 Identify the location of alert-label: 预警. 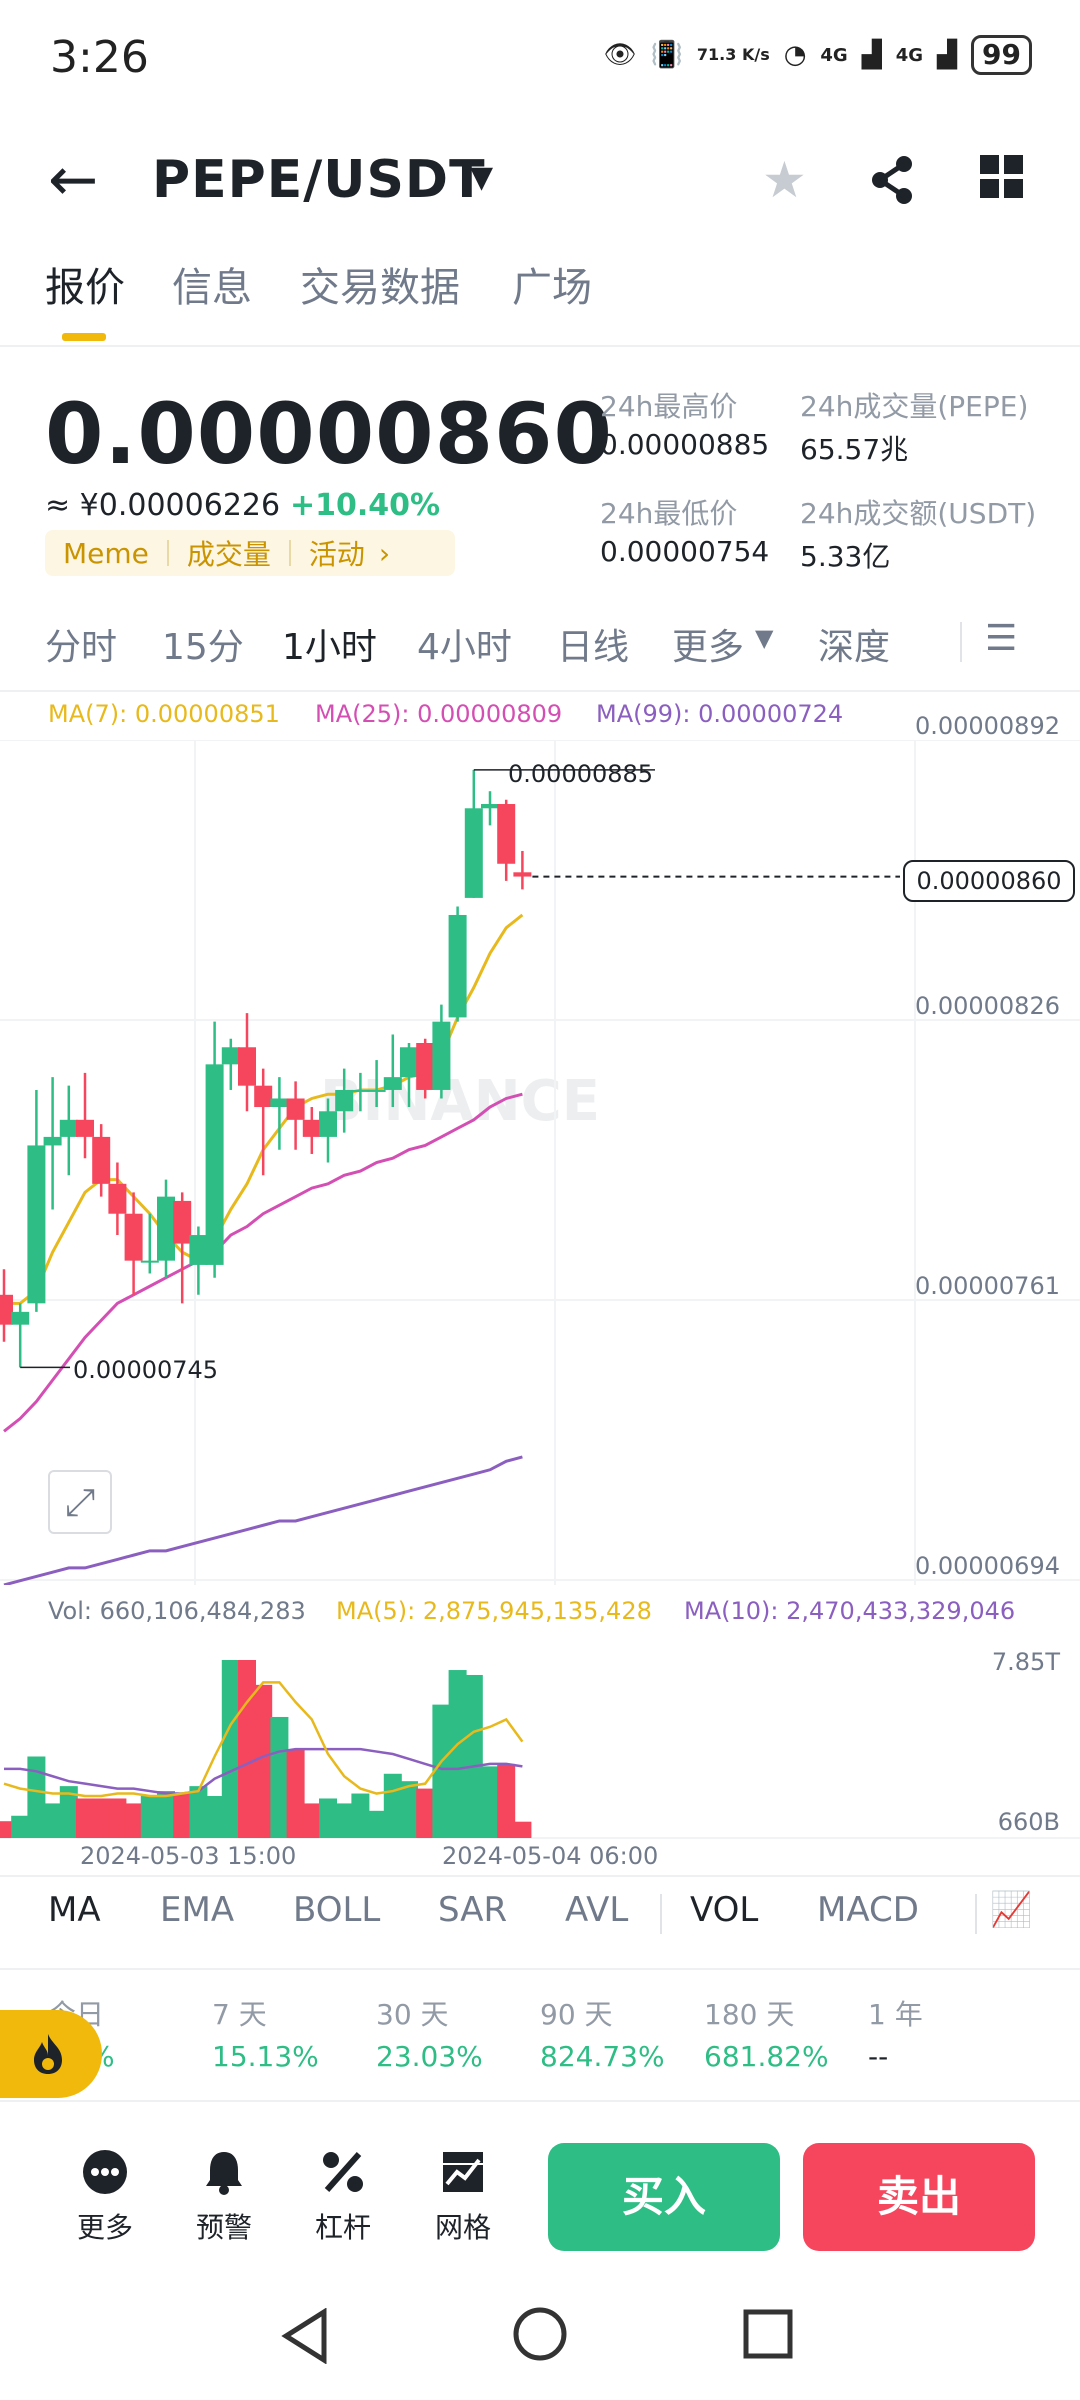
(223, 2227).